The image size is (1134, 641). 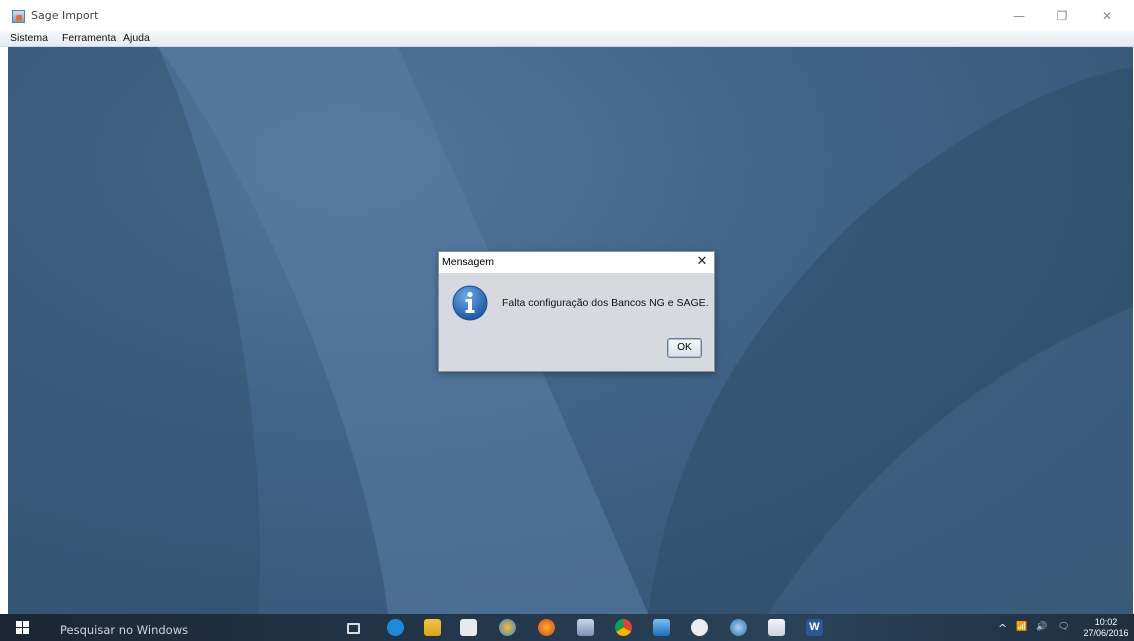 What do you see at coordinates (738, 627) in the screenshot?
I see `network-app-icon` at bounding box center [738, 627].